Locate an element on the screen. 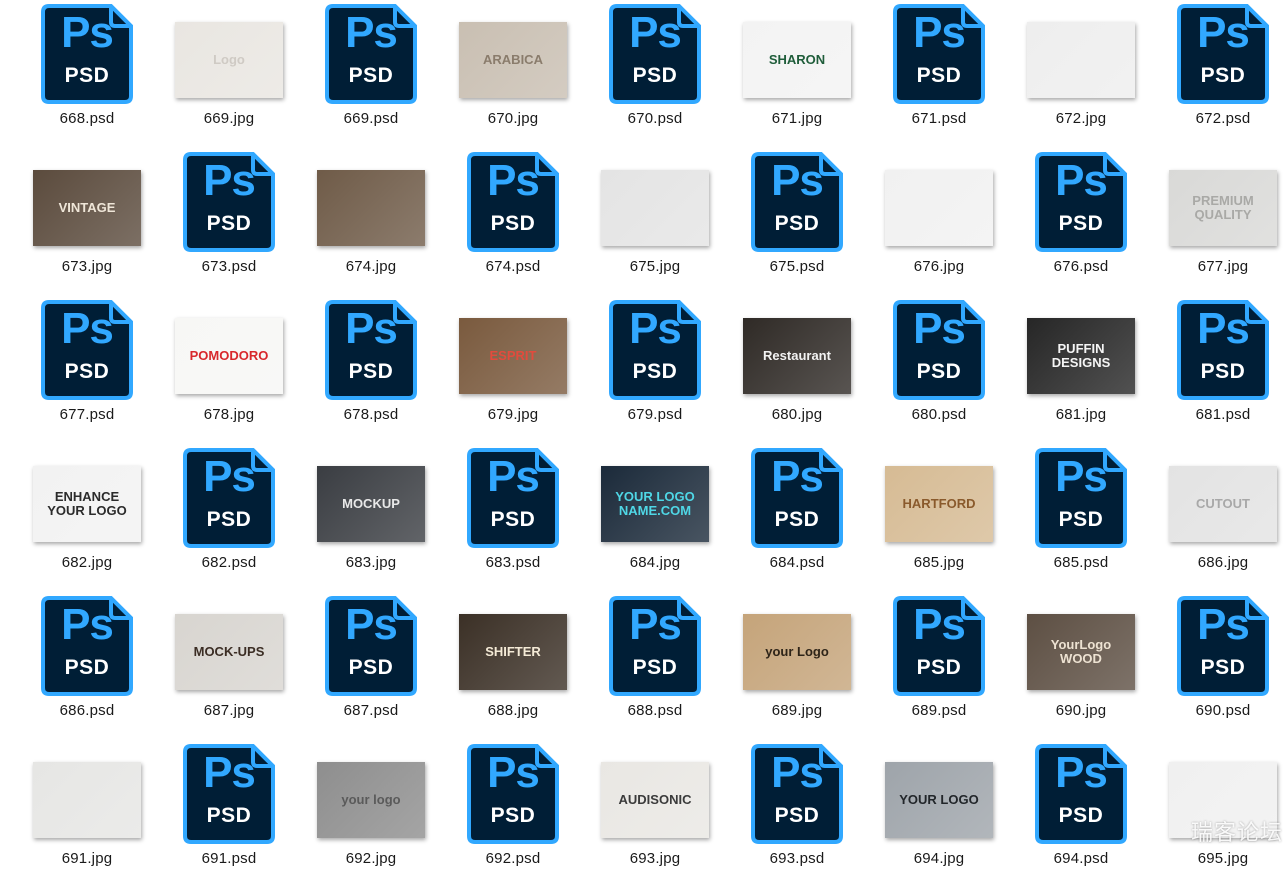 The width and height of the screenshot is (1287, 888). file-item: Ps PSD 692.psd is located at coordinates (513, 814).